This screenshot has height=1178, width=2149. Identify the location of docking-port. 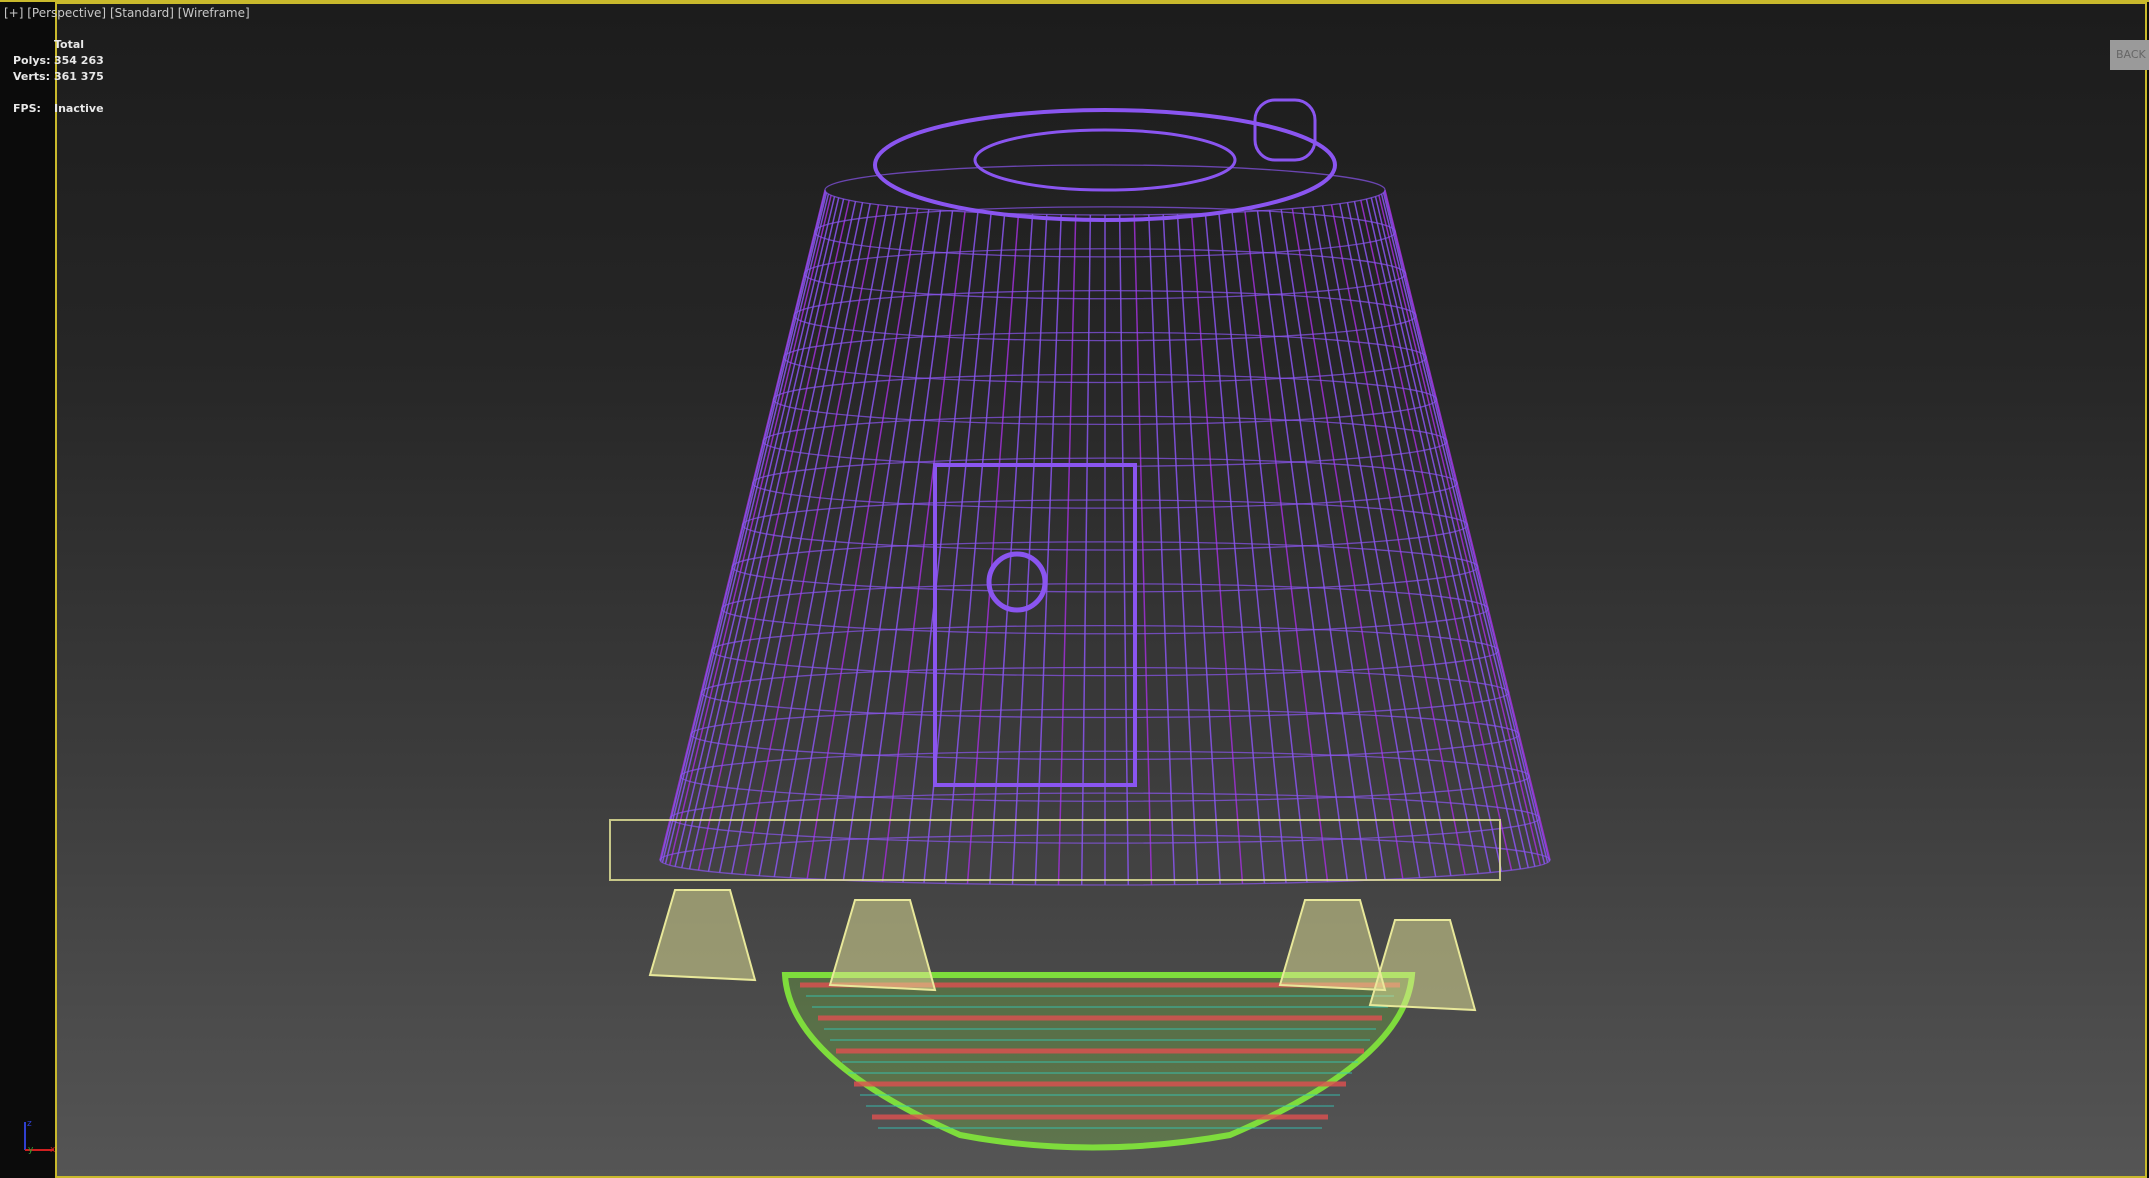
(1105, 160).